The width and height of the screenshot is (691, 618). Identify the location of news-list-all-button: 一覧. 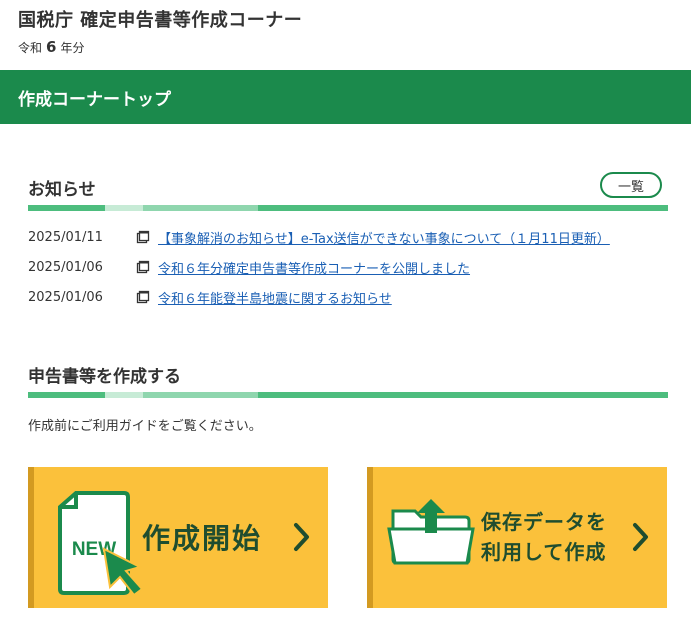
(631, 185).